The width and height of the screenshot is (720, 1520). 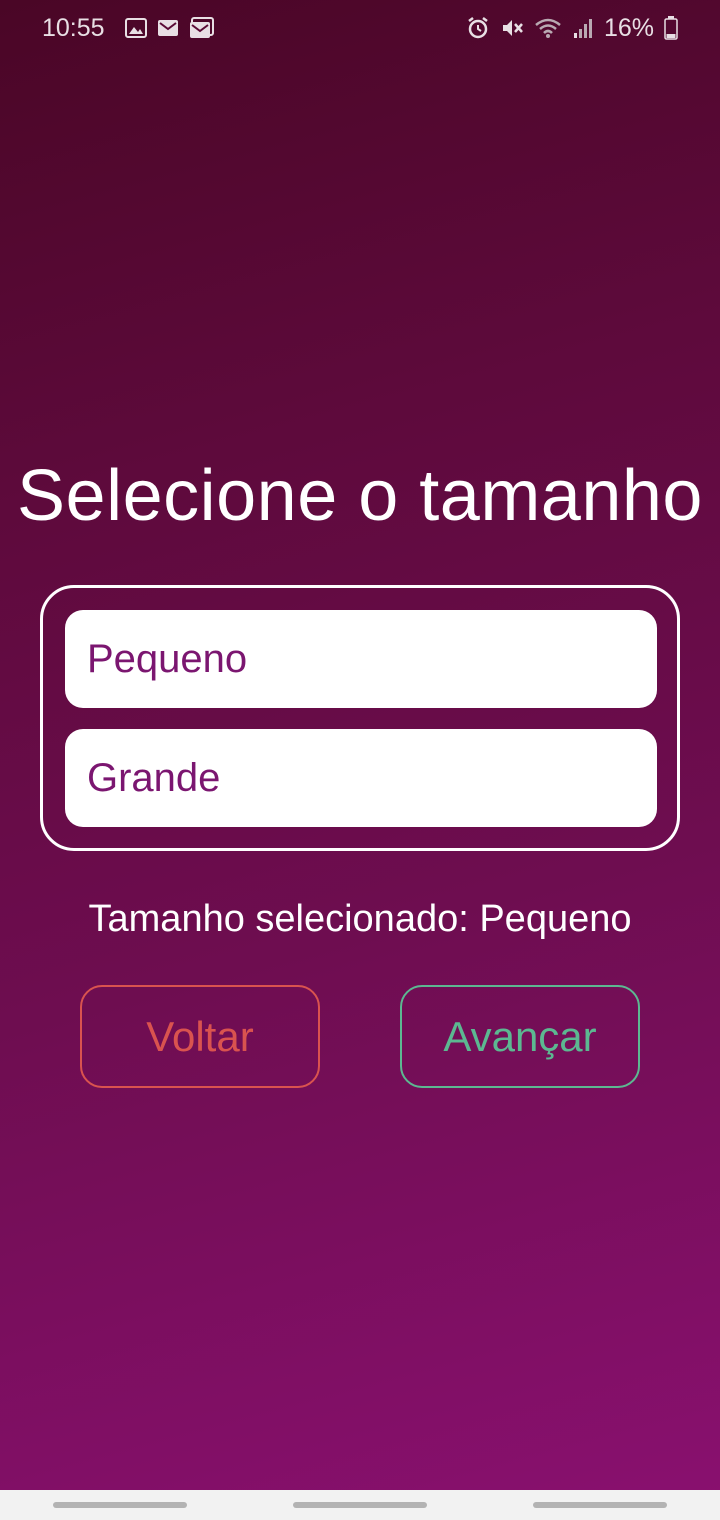 What do you see at coordinates (512, 28) in the screenshot?
I see `mute-icon` at bounding box center [512, 28].